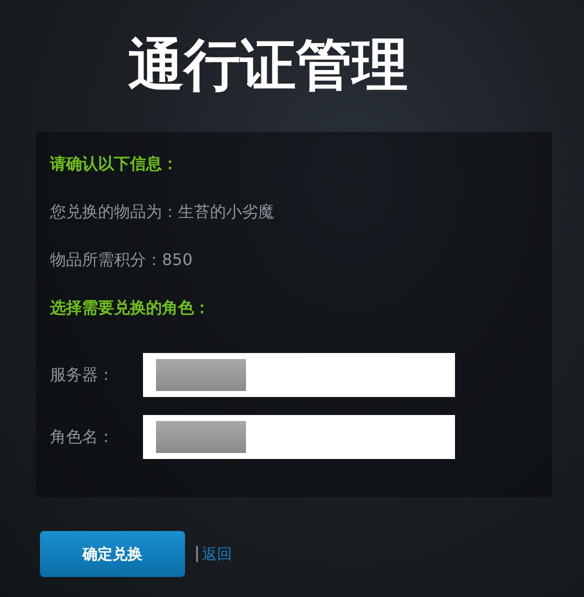 The image size is (584, 597). I want to click on info-text: 物品所需积分：850, so click(122, 260).